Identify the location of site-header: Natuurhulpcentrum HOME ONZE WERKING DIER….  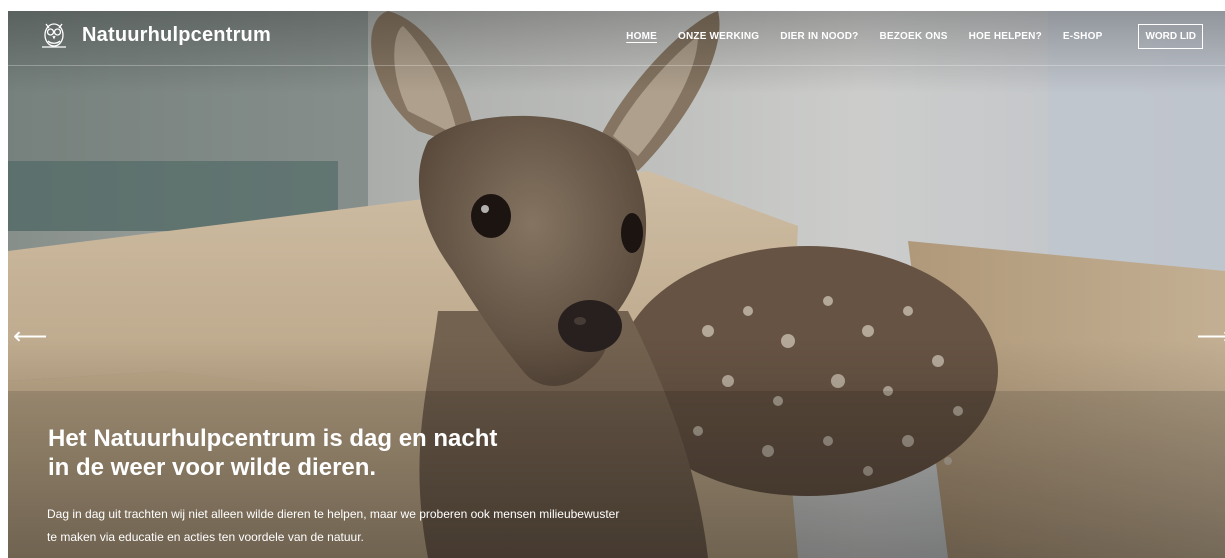
(616, 38).